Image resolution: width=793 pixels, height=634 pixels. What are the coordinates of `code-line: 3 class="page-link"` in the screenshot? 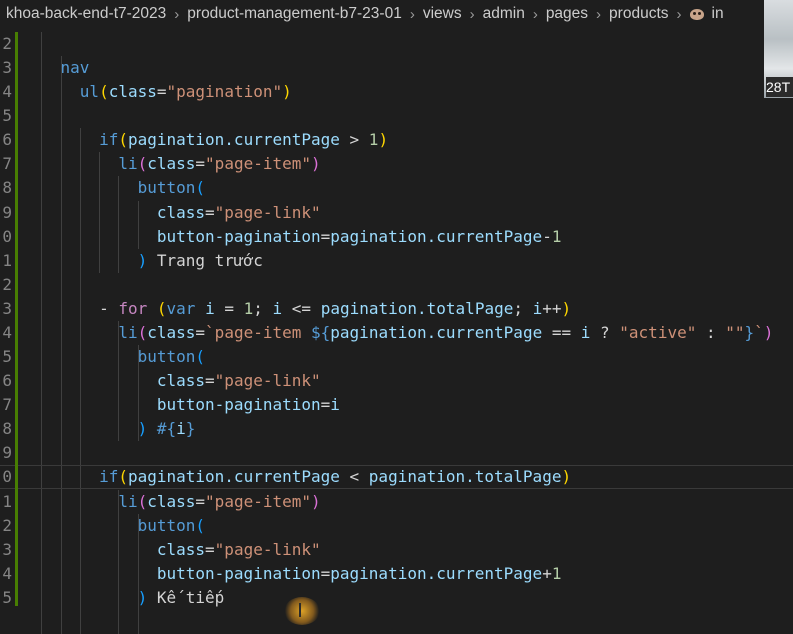 It's located at (396, 550).